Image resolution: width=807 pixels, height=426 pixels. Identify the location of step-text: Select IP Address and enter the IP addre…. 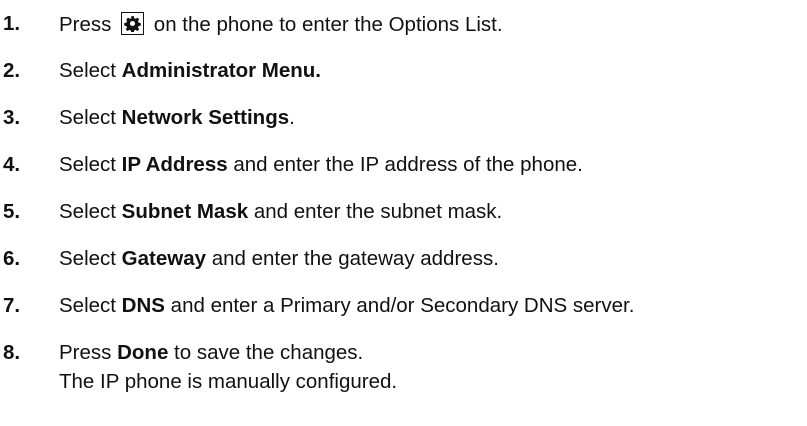
(321, 165).